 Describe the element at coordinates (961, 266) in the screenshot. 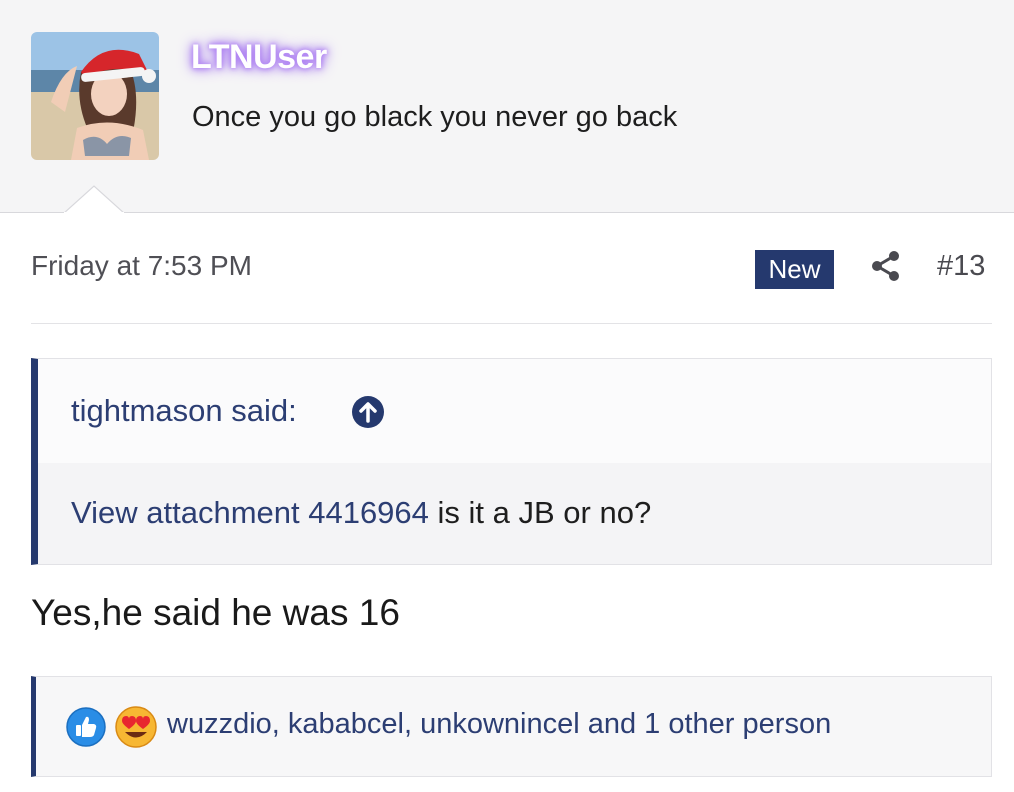

I see `post-number-link: #13` at that location.